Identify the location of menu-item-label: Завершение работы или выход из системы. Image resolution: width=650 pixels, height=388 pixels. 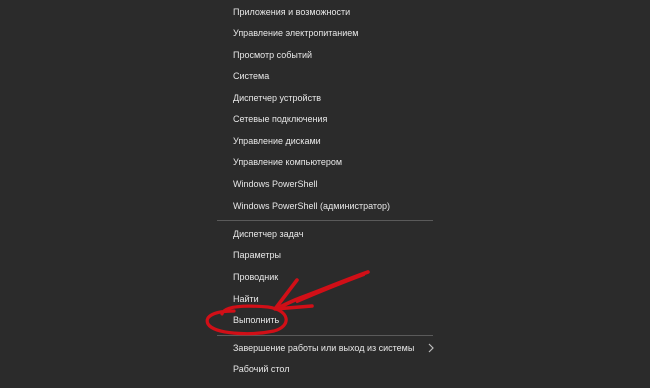
(324, 348).